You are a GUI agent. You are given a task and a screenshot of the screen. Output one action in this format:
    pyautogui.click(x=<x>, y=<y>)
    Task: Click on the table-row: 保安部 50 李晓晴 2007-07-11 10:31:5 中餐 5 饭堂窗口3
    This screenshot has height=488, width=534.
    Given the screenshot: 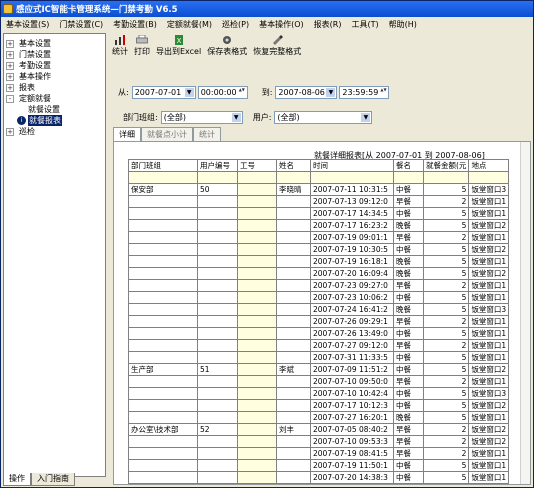 What is the action you would take?
    pyautogui.click(x=319, y=189)
    